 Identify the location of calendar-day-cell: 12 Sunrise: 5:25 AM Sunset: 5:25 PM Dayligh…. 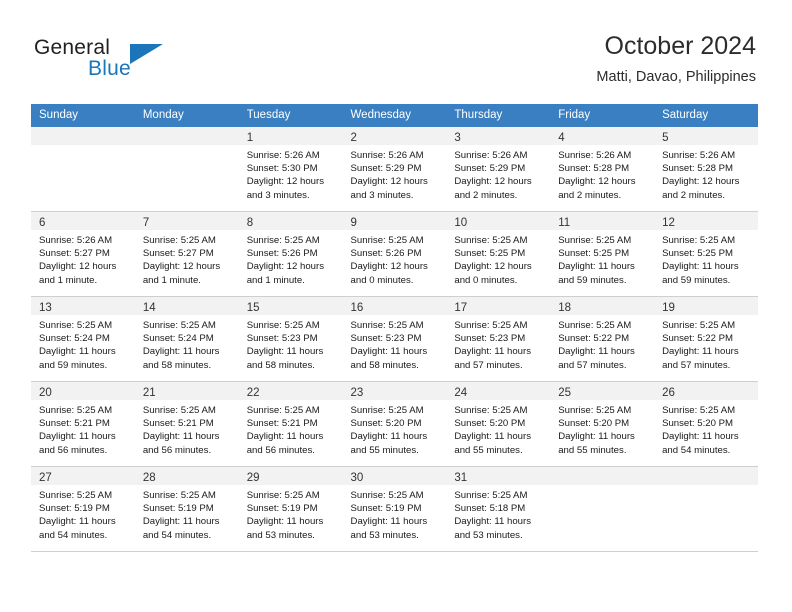
(706, 254).